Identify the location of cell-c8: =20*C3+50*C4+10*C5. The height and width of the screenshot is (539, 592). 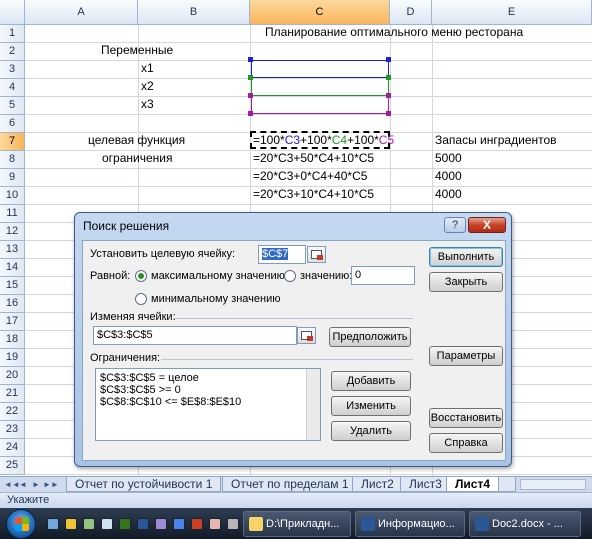
(314, 158).